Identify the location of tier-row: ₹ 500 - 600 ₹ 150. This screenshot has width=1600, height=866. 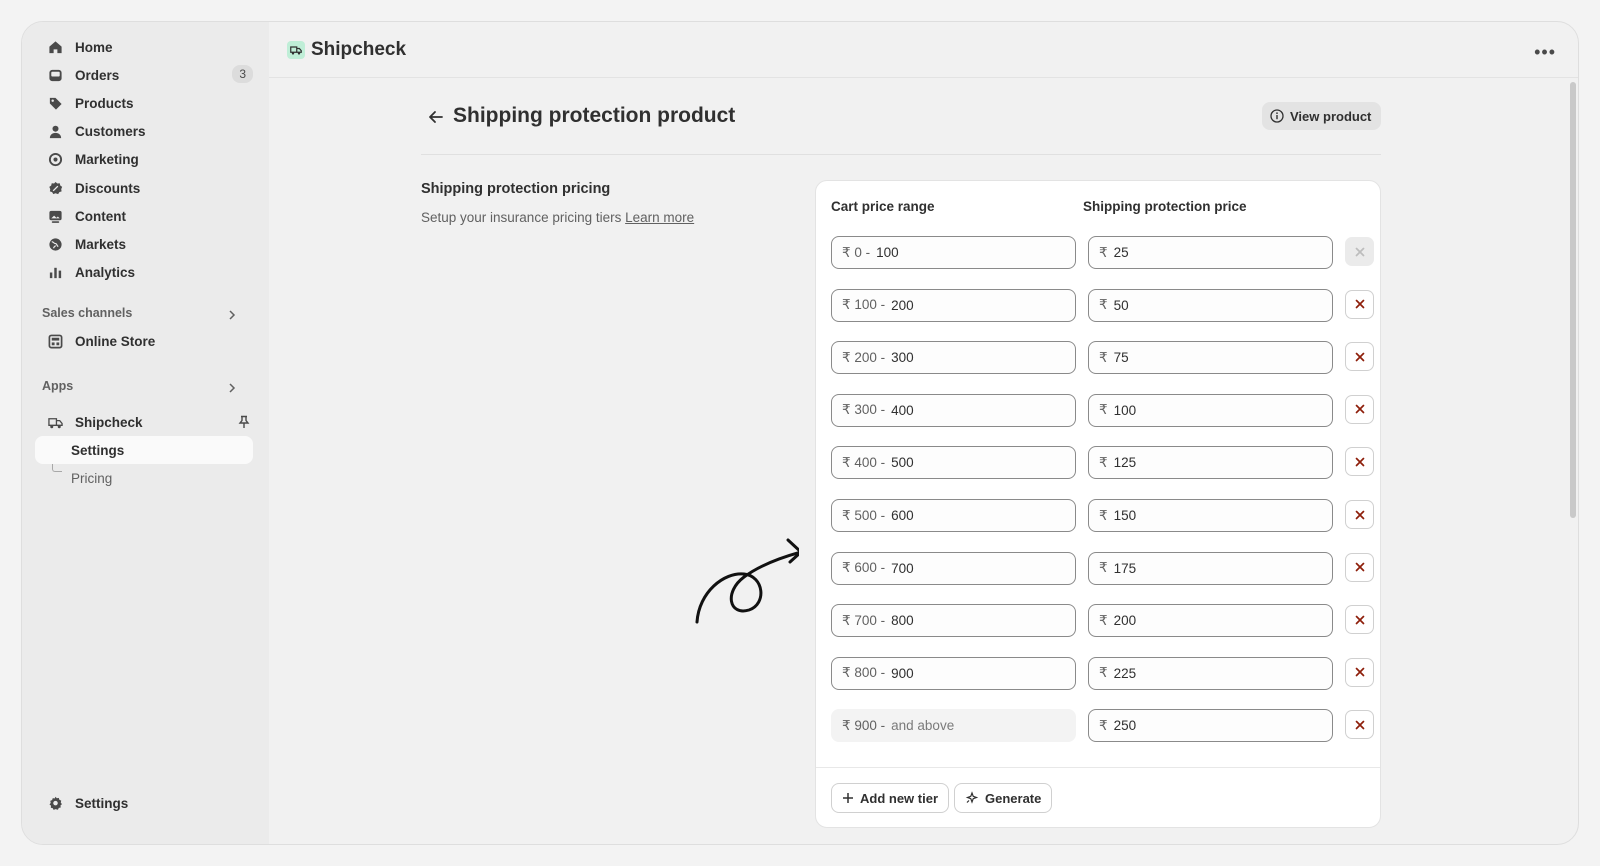
(1102, 515).